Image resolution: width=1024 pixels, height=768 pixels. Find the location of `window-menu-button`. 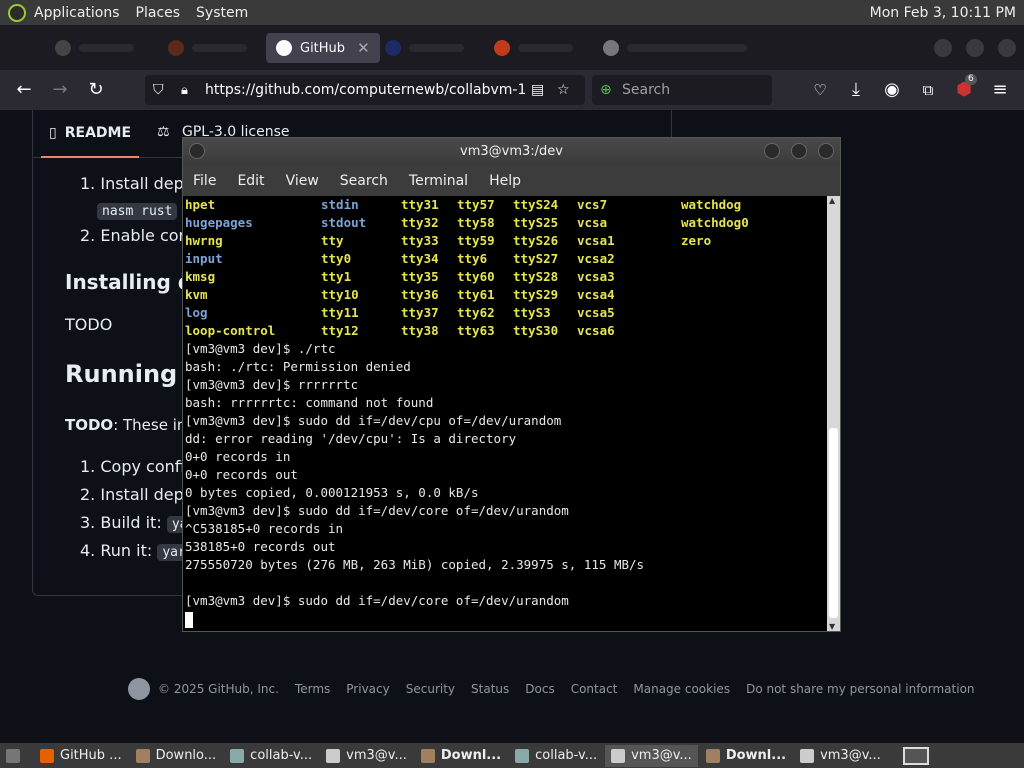

window-menu-button is located at coordinates (197, 151).